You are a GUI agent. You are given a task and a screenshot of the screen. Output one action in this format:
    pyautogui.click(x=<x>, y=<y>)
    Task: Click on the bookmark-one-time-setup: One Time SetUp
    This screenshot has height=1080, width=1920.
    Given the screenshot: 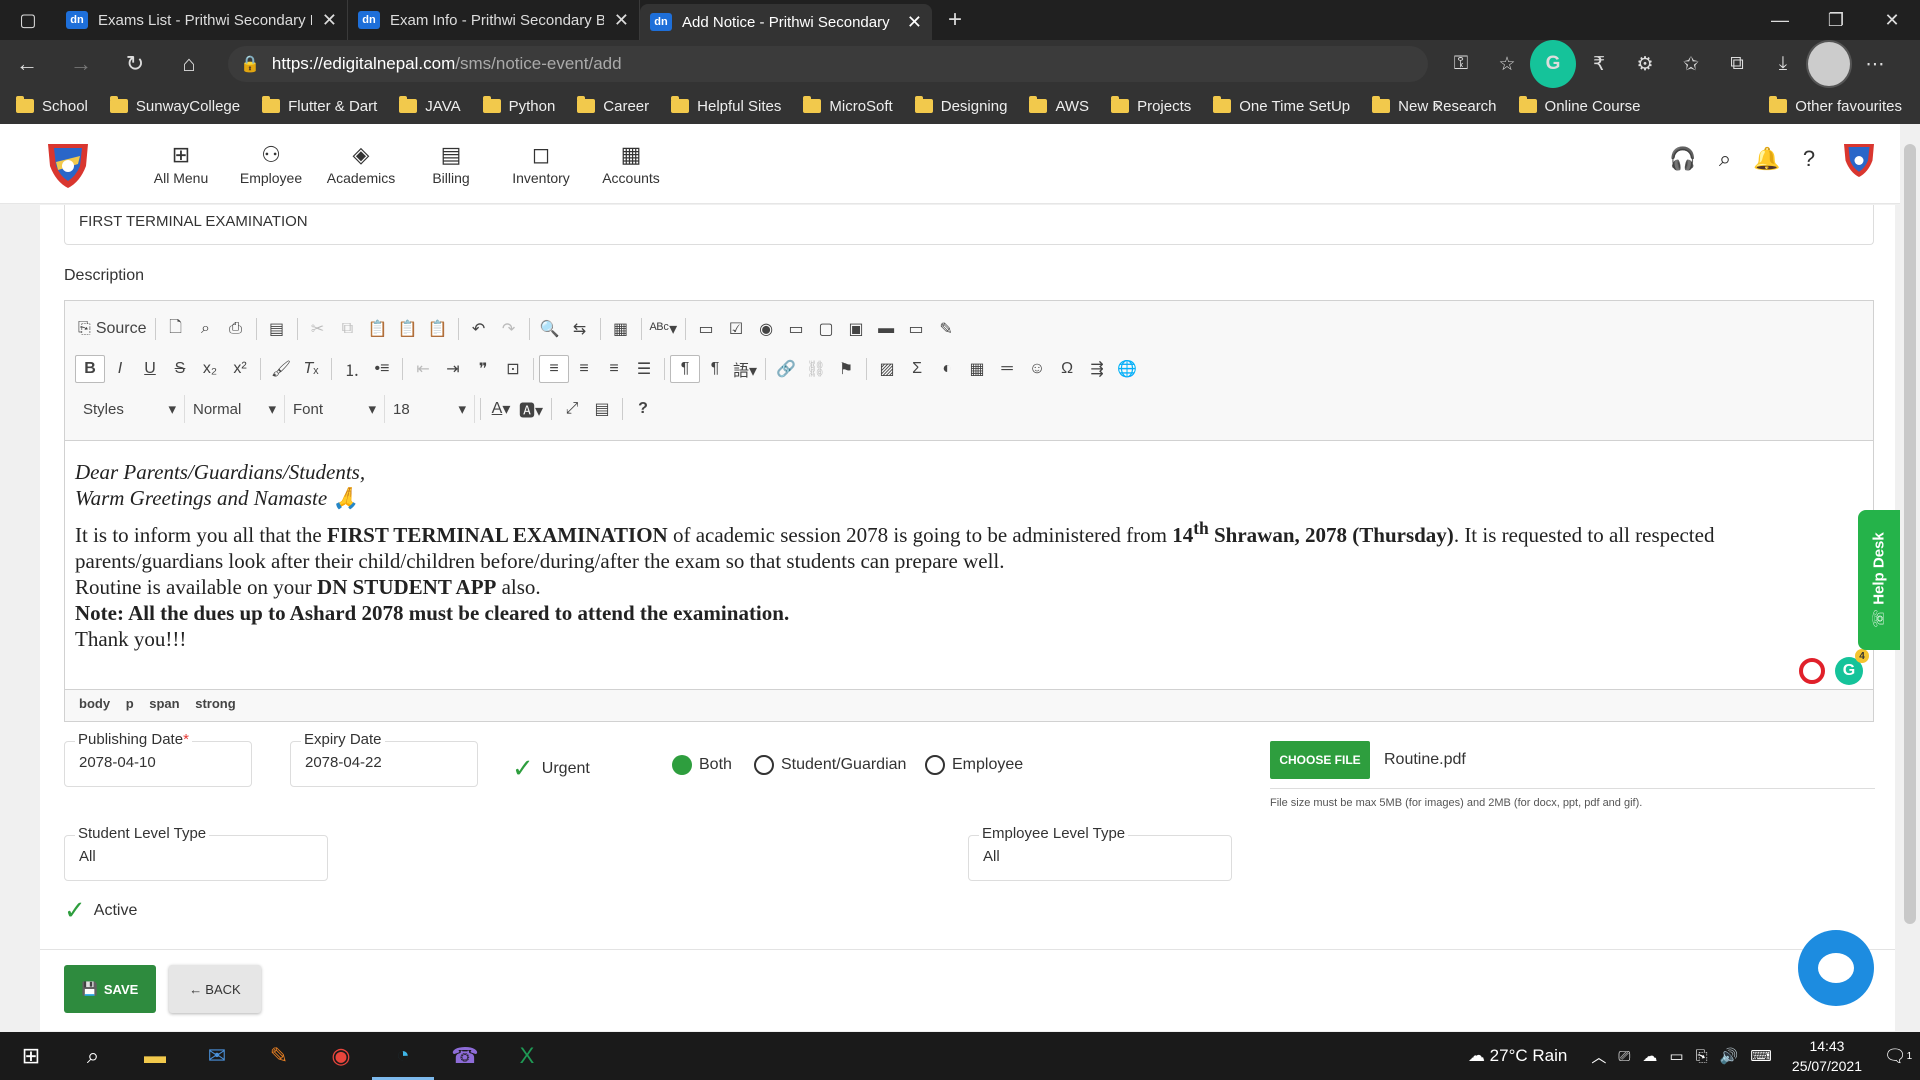 What is the action you would take?
    pyautogui.click(x=1281, y=105)
    